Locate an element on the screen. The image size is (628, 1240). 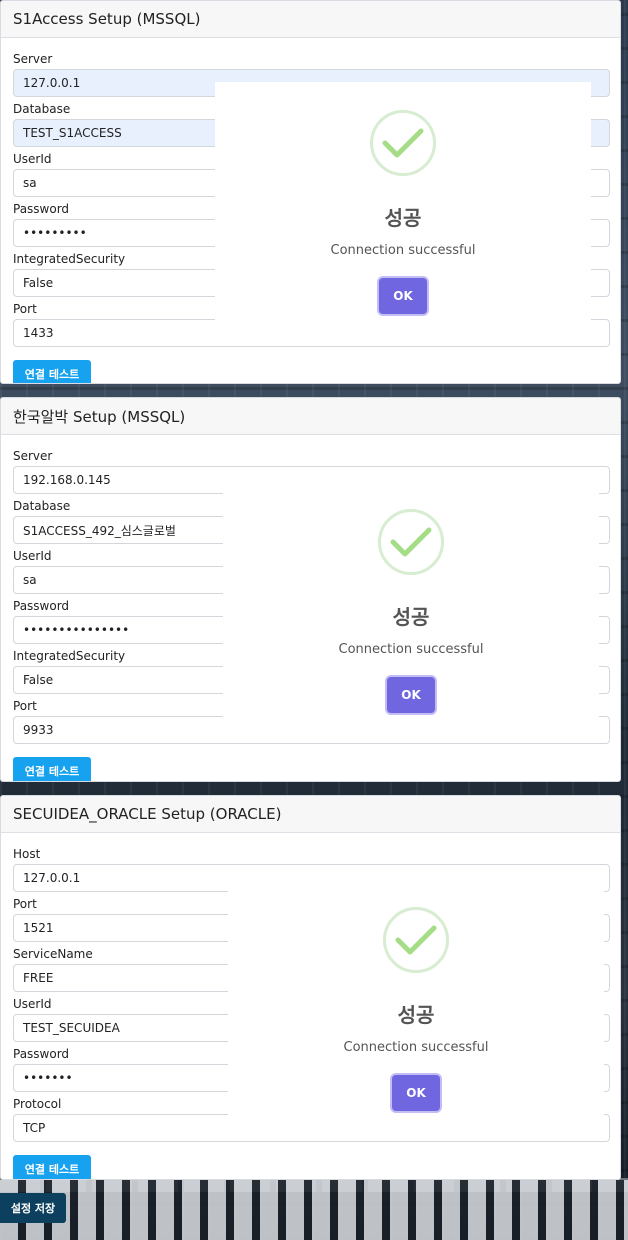
card-title: S1Access Setup (MSSQL) is located at coordinates (310, 19).